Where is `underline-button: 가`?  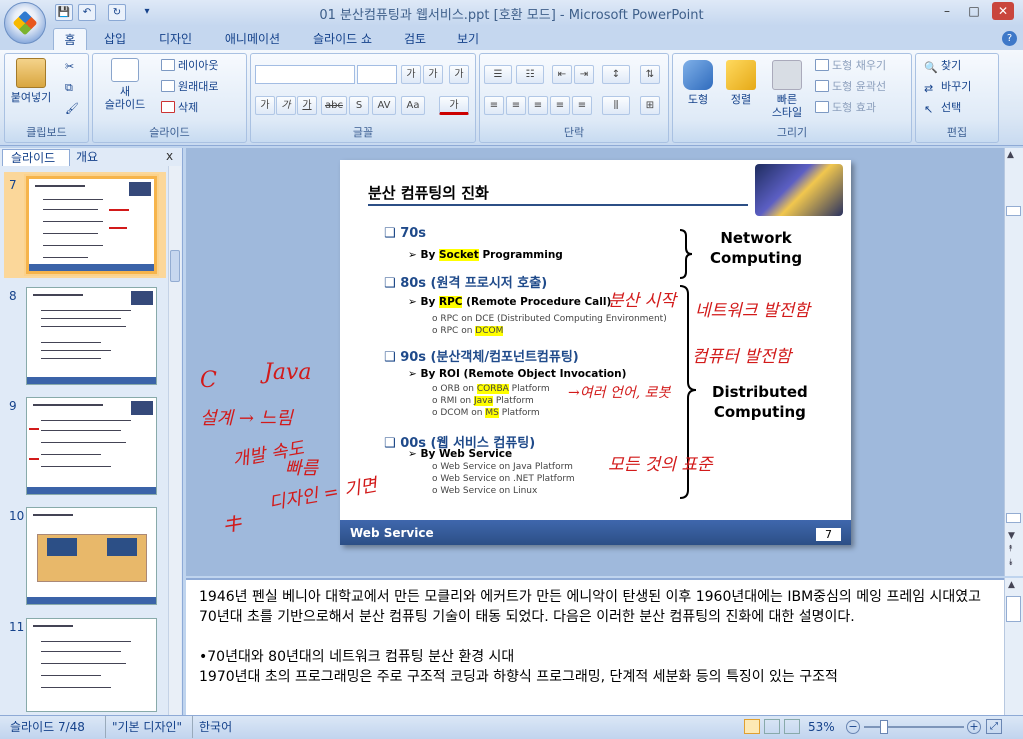 underline-button: 가 is located at coordinates (307, 105).